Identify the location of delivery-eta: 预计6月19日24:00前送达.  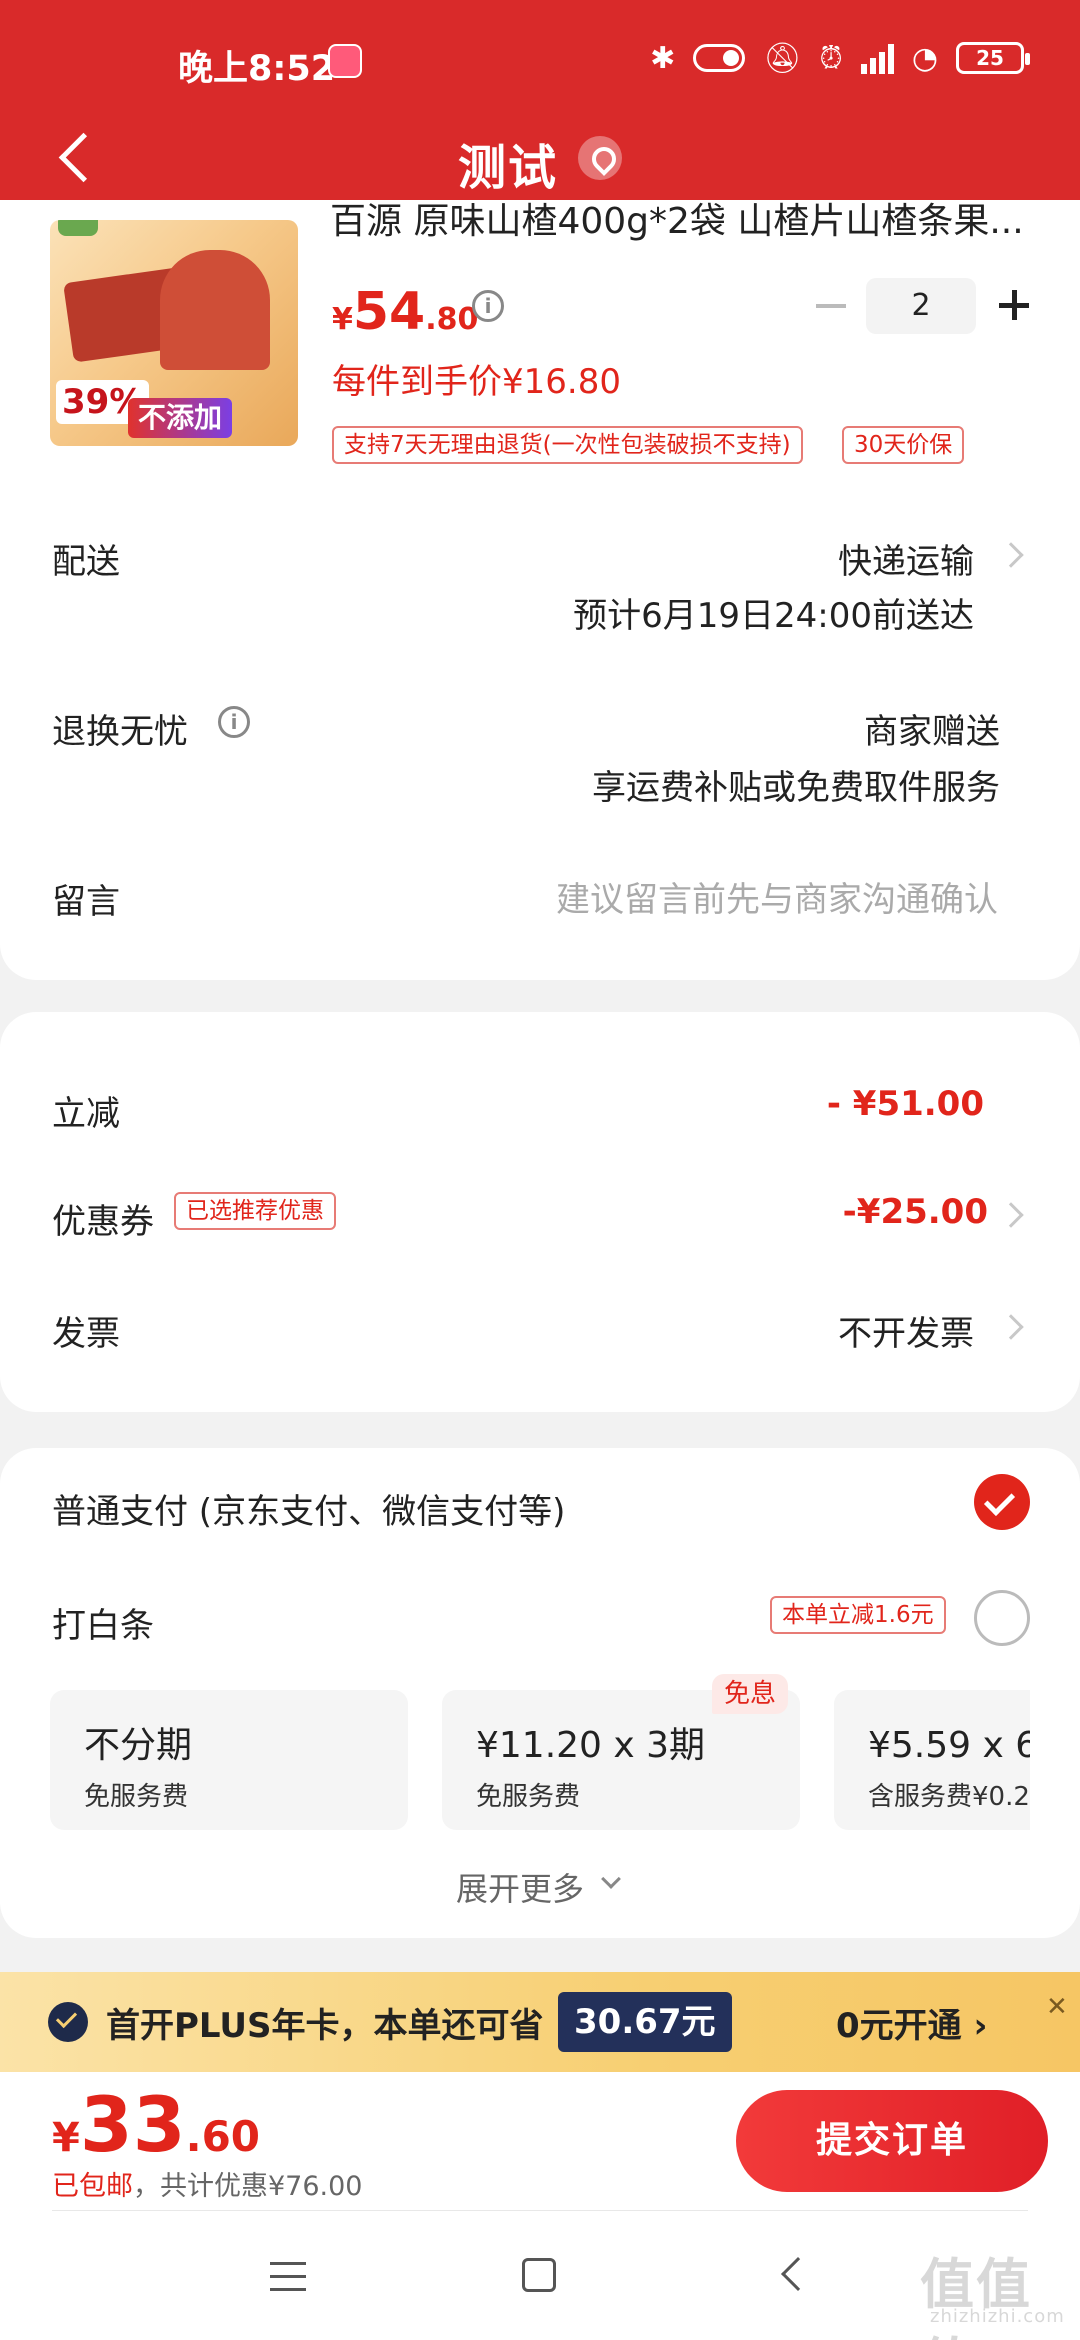
(773, 616).